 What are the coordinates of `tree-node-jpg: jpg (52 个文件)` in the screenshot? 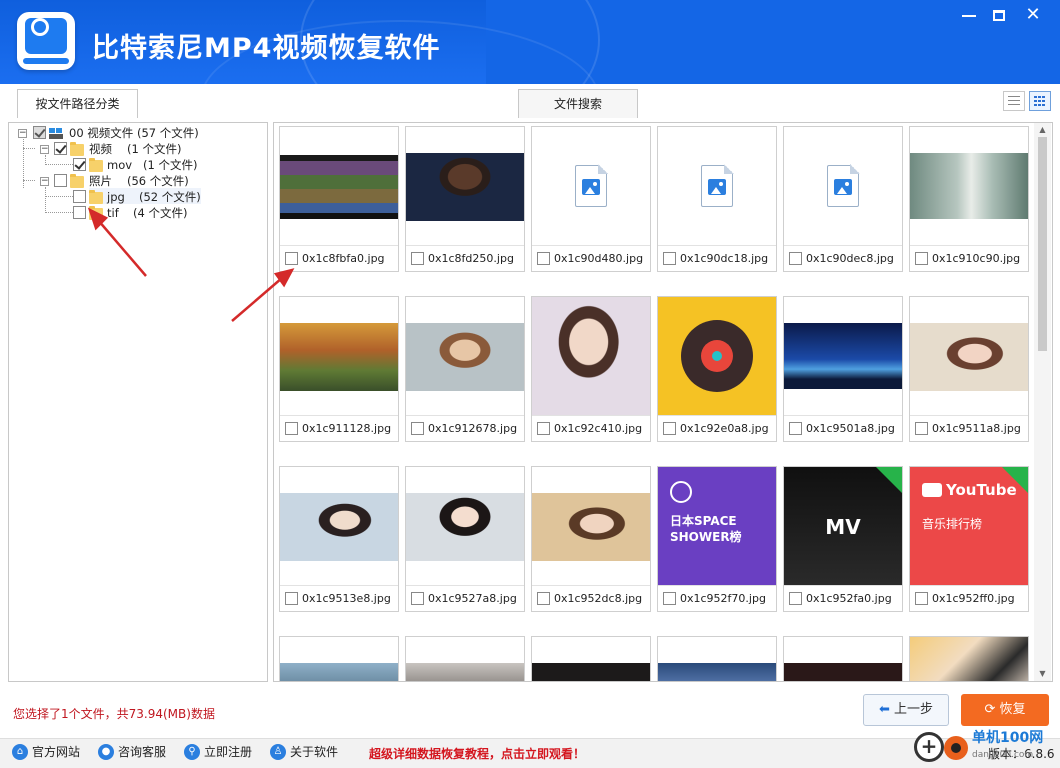 It's located at (139, 197).